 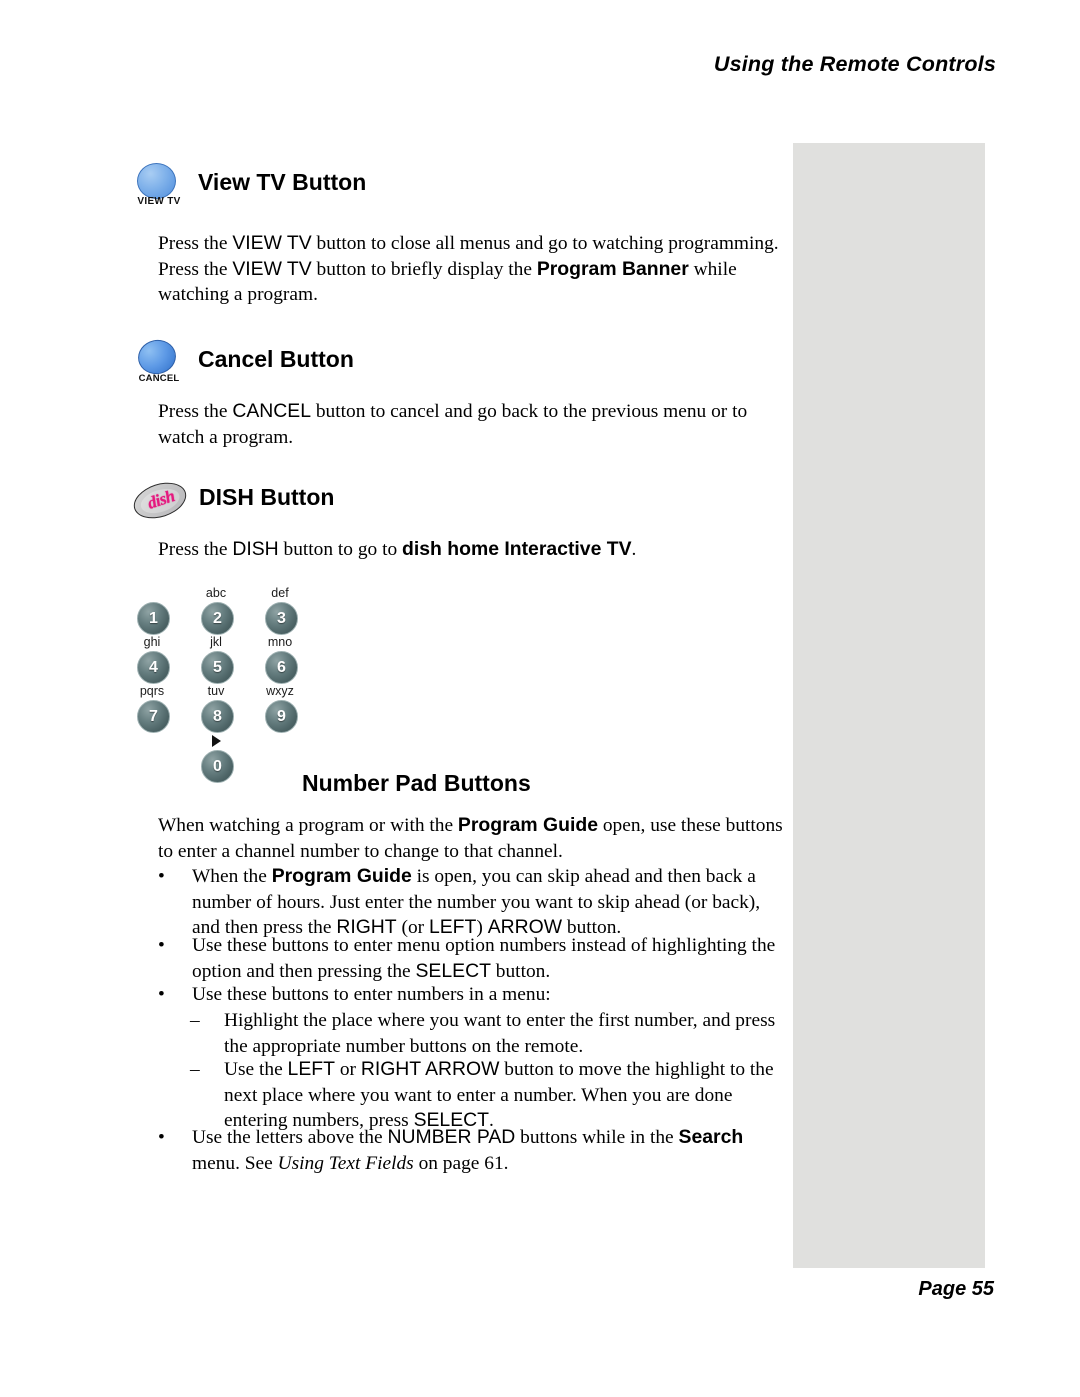 I want to click on text-frag: button to briefly display the, so click(x=424, y=269).